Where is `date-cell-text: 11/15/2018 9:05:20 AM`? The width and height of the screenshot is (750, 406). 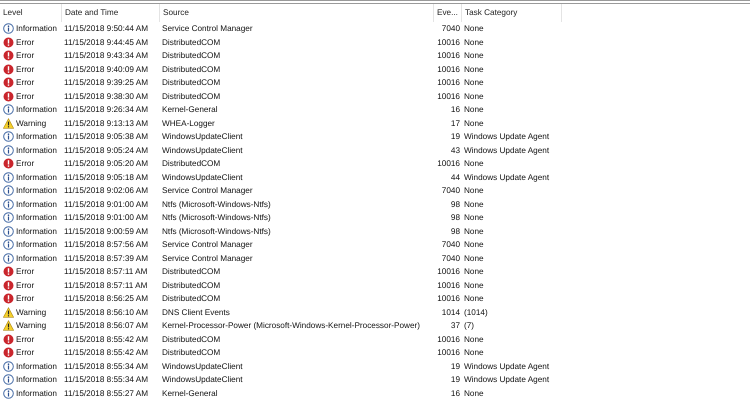 date-cell-text: 11/15/2018 9:05:20 AM is located at coordinates (106, 164).